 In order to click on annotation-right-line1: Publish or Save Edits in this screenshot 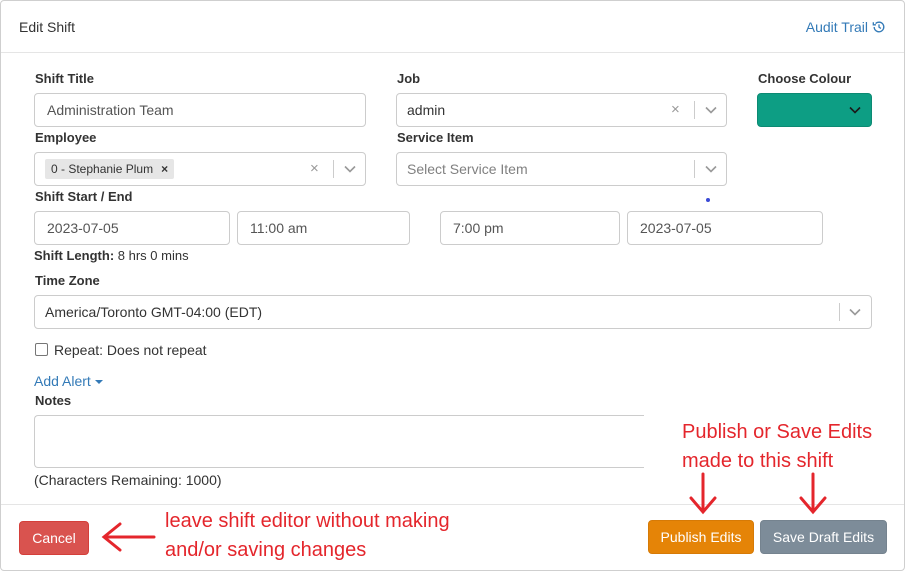, I will do `click(777, 432)`.